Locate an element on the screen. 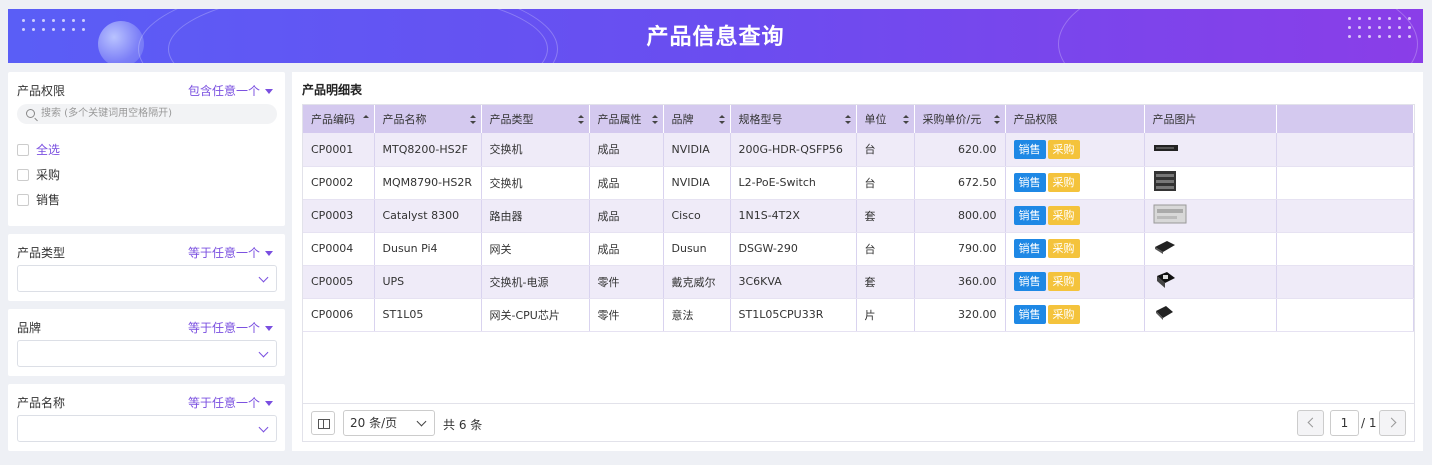 The height and width of the screenshot is (465, 1432). column-header-name: 产品名称 is located at coordinates (428, 119).